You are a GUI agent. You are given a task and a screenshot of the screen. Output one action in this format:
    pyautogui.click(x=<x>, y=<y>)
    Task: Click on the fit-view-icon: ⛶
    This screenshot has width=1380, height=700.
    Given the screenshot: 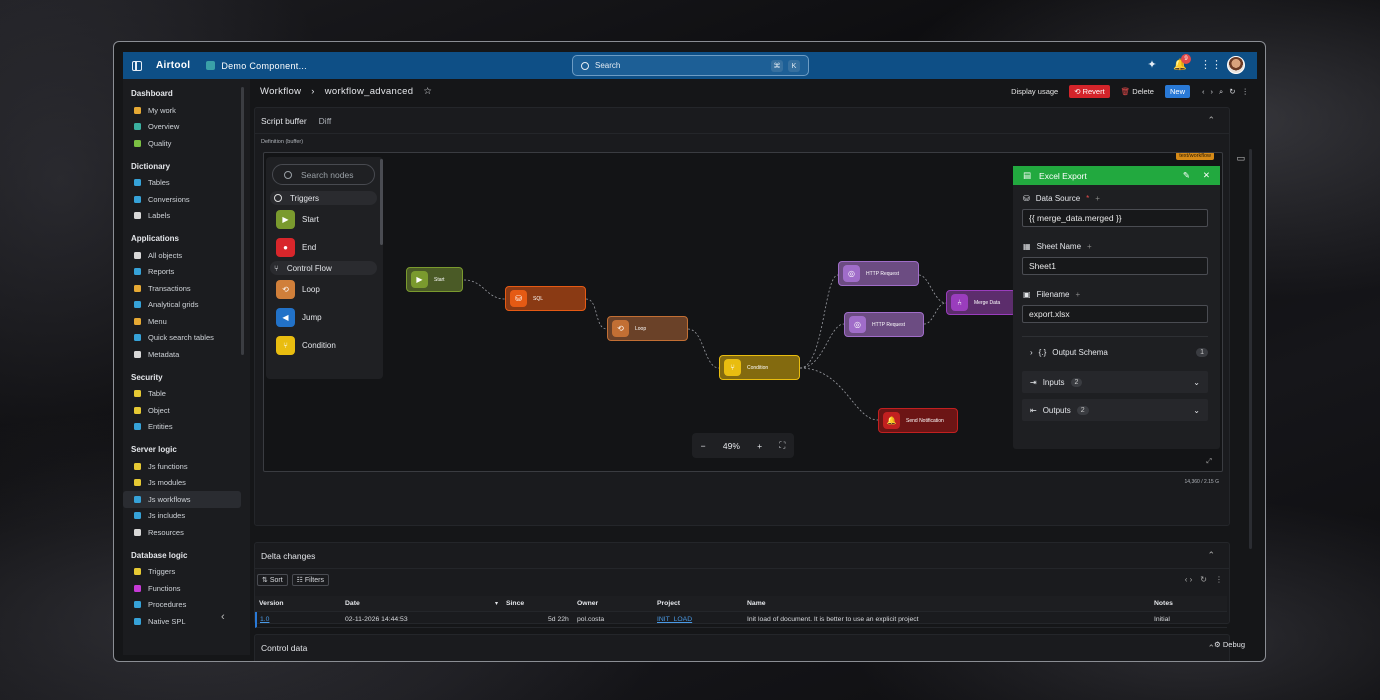 What is the action you would take?
    pyautogui.click(x=782, y=445)
    